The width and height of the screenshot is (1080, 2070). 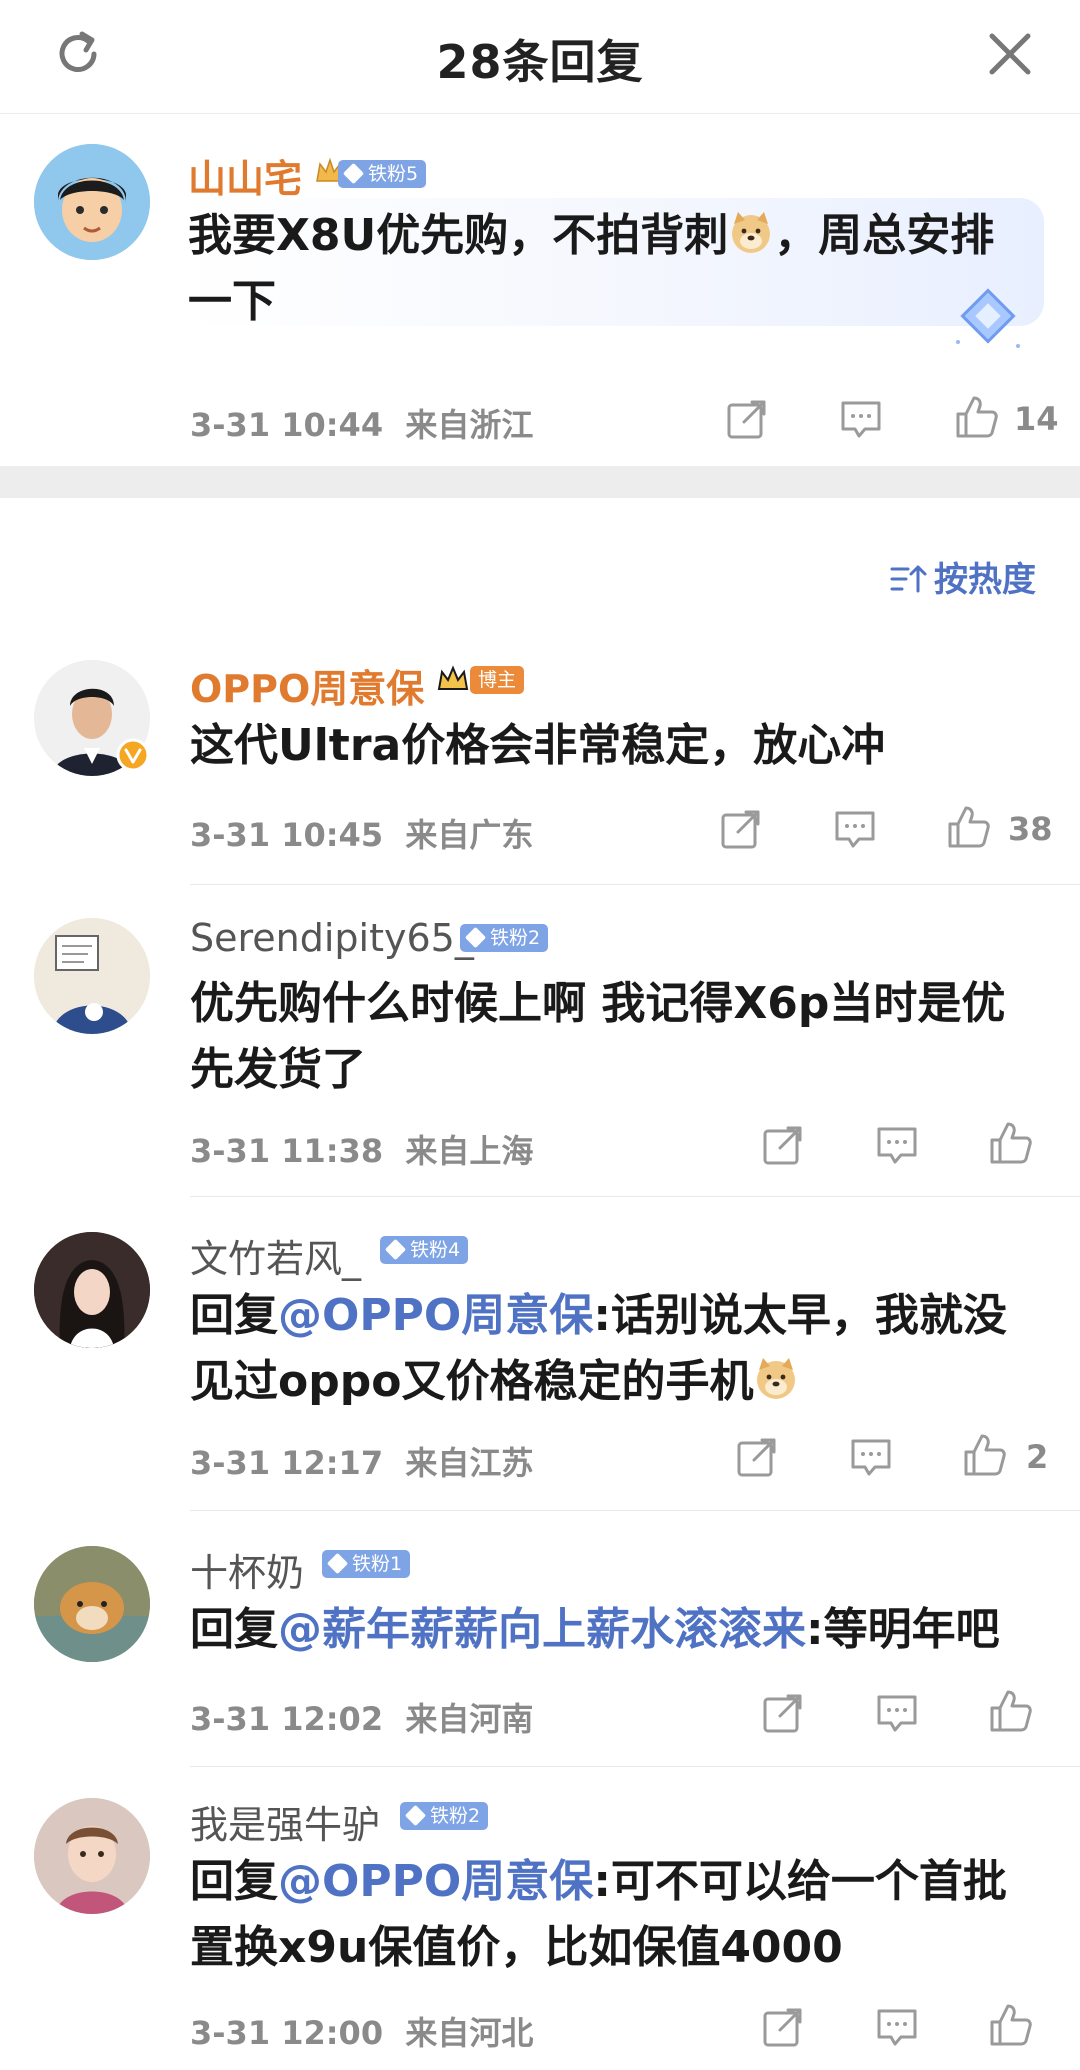 What do you see at coordinates (469, 1463) in the screenshot?
I see `location: 来自江苏` at bounding box center [469, 1463].